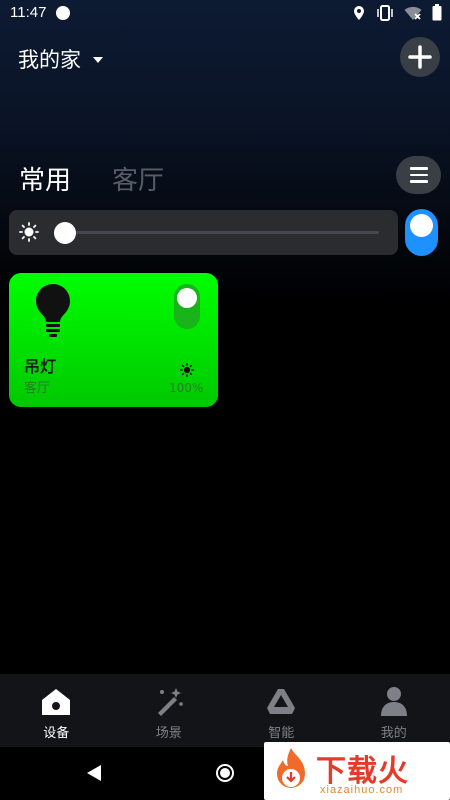 The image size is (450, 800). I want to click on nav-label: 我的, so click(393, 733).